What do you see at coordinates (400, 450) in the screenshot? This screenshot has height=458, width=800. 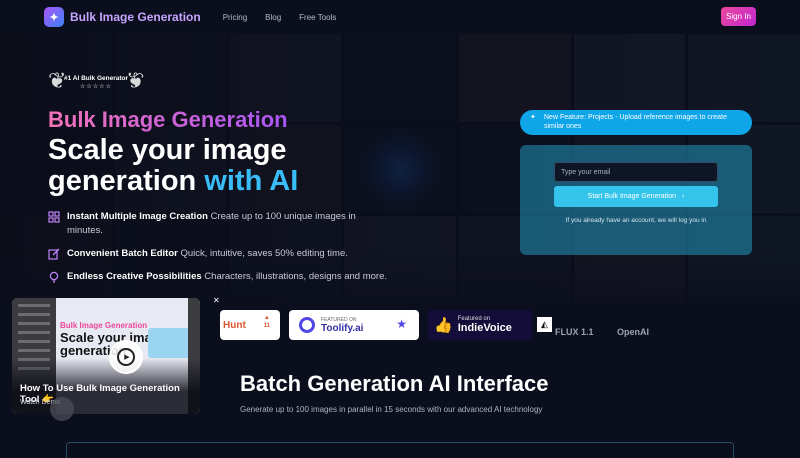 I see `interface-preview-frame` at bounding box center [400, 450].